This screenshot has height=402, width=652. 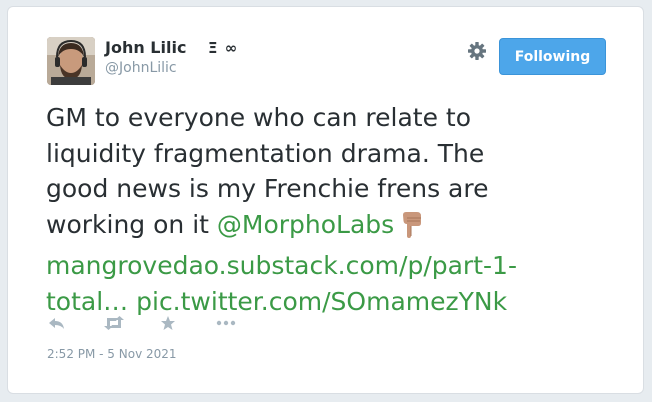 I want to click on mention-link: @MorphoLabs, so click(x=305, y=224).